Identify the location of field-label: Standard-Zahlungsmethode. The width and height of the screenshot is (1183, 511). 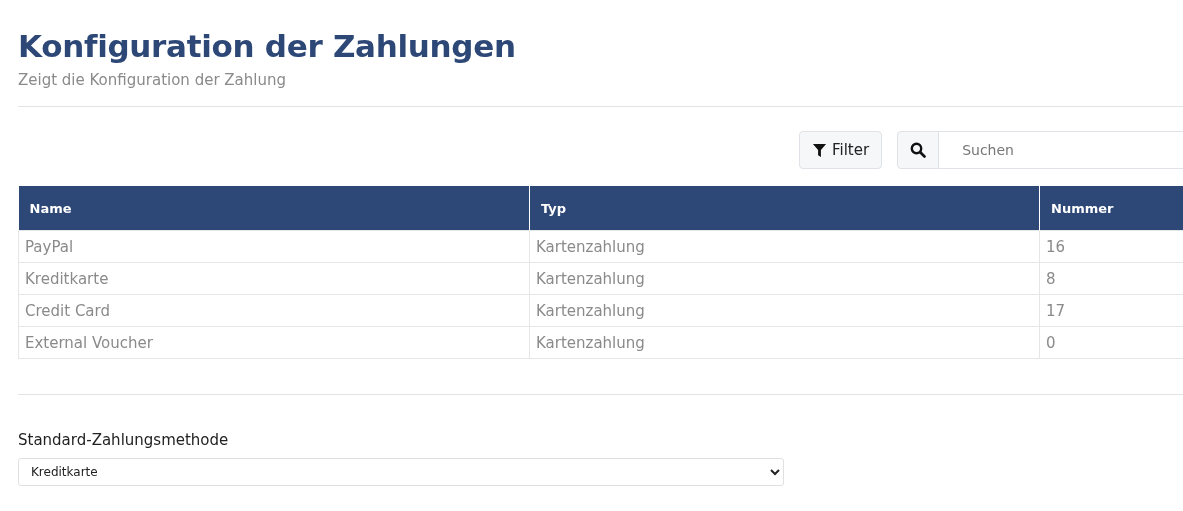
(124, 440).